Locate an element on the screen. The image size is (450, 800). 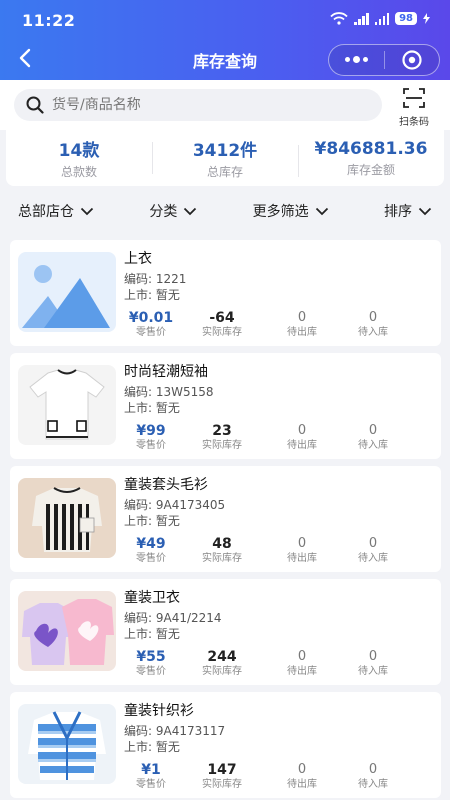
product-code: 编码: 1221 is located at coordinates (155, 279).